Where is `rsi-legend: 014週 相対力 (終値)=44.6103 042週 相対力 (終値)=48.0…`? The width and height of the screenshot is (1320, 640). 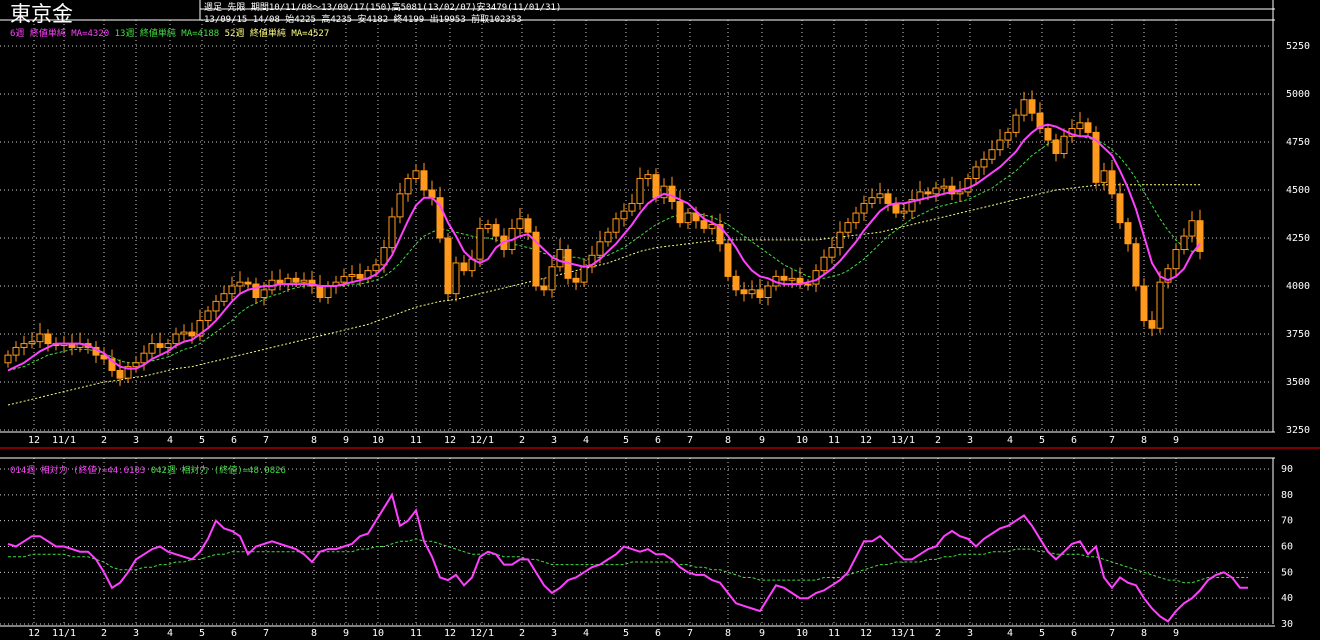 rsi-legend: 014週 相対力 (終値)=44.6103 042週 相対力 (終値)=48.0… is located at coordinates (148, 469).